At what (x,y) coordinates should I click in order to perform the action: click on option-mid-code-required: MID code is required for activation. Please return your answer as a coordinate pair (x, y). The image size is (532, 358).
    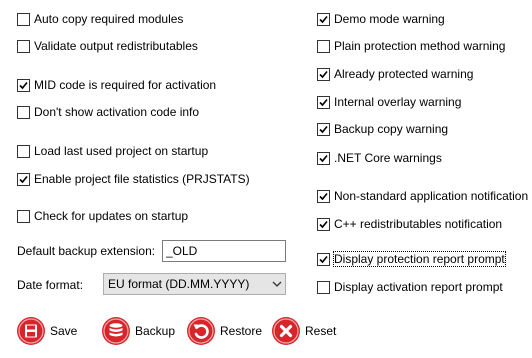
    Looking at the image, I should click on (116, 85).